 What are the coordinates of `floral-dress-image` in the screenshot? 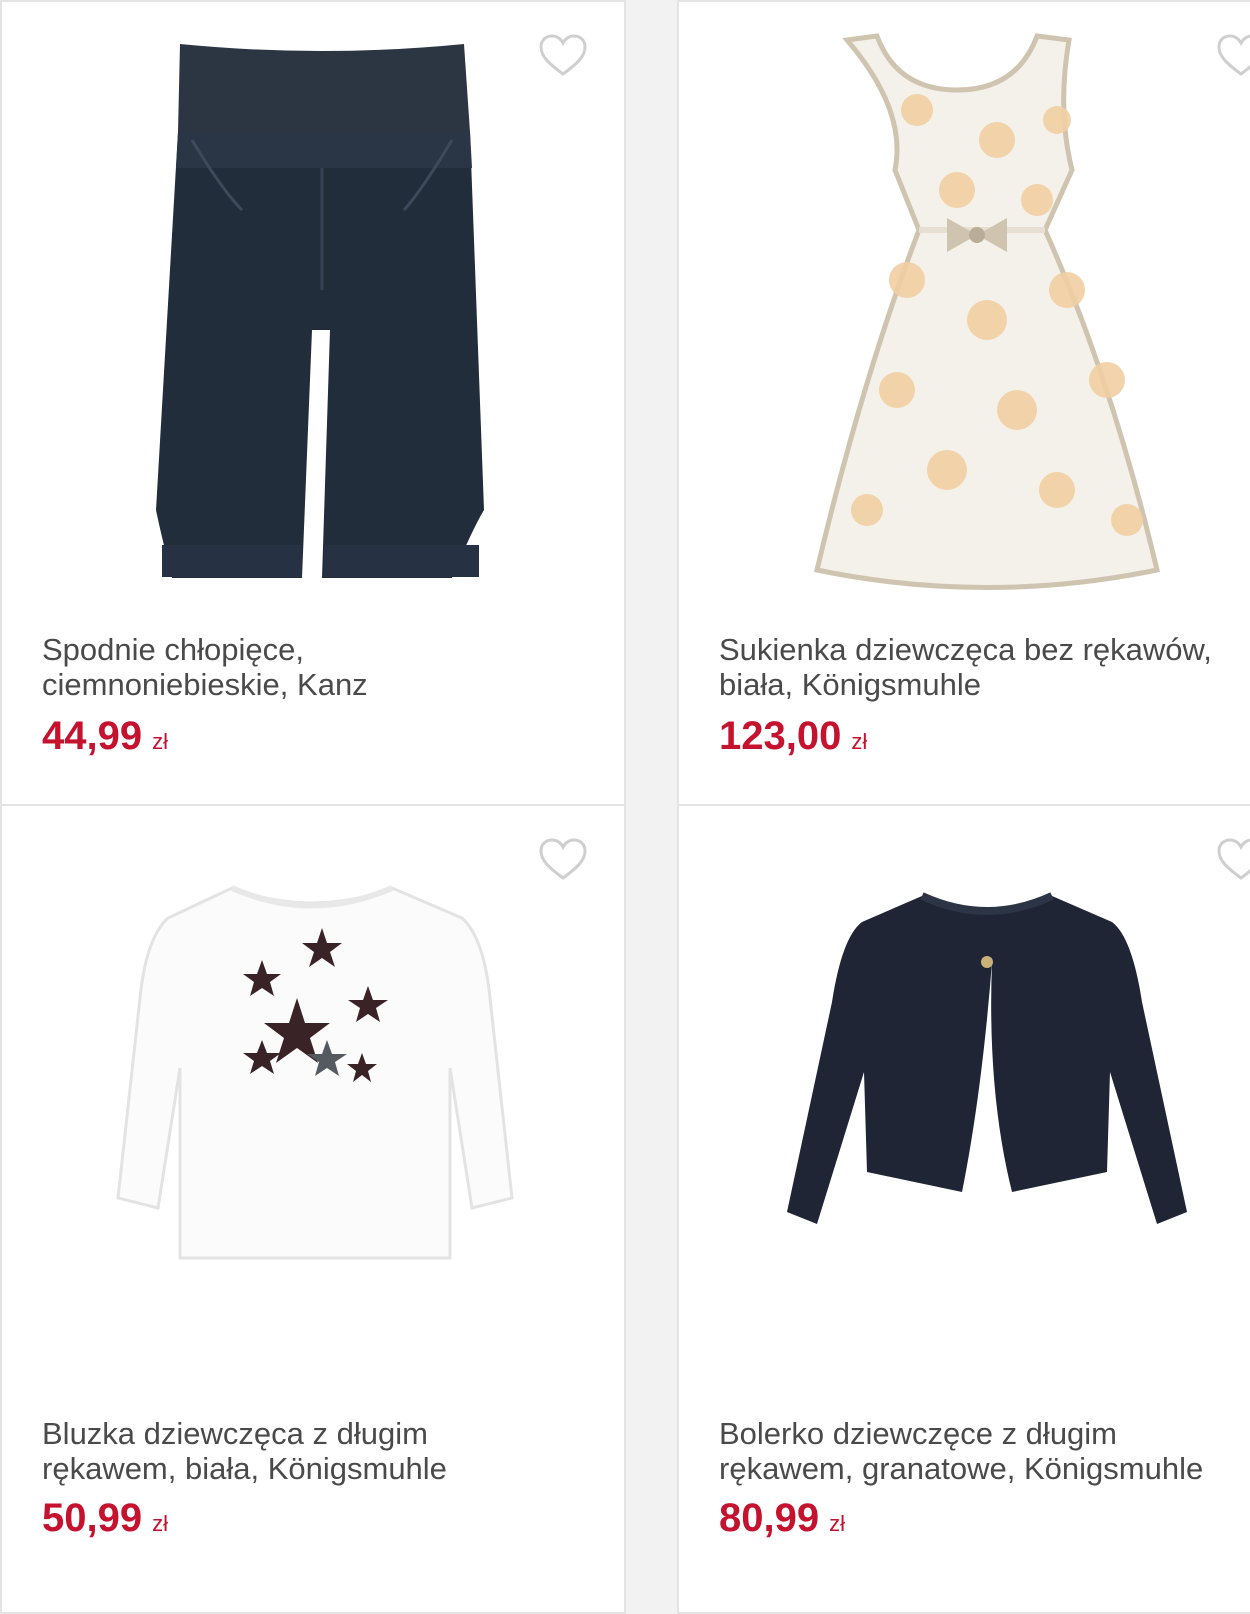 It's located at (987, 315).